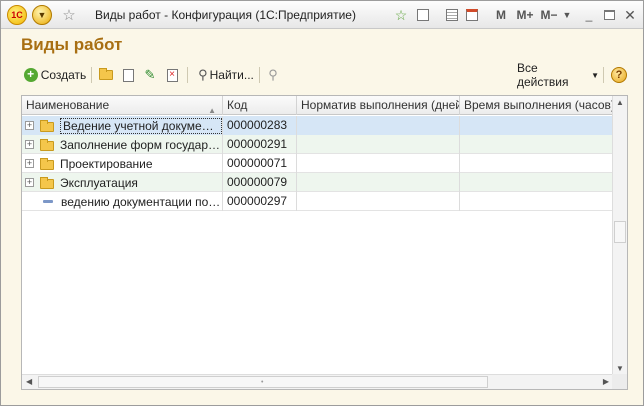  What do you see at coordinates (106, 163) in the screenshot?
I see `row-name-text: Проектирование` at bounding box center [106, 163].